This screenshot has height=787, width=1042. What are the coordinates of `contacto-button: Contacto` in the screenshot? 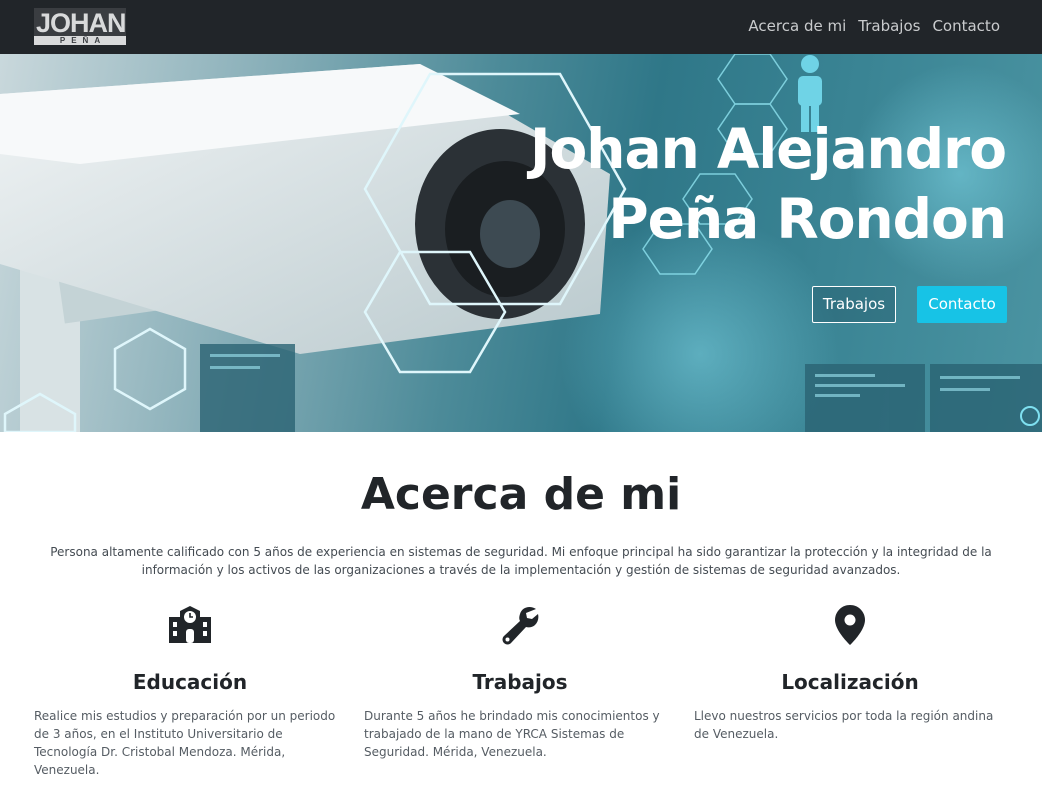 It's located at (962, 304).